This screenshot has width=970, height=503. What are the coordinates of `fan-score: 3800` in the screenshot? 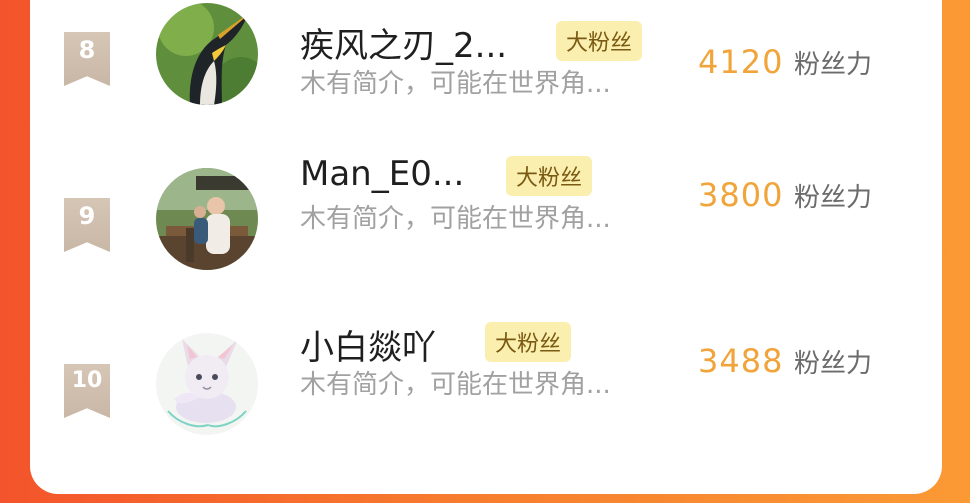 It's located at (741, 195).